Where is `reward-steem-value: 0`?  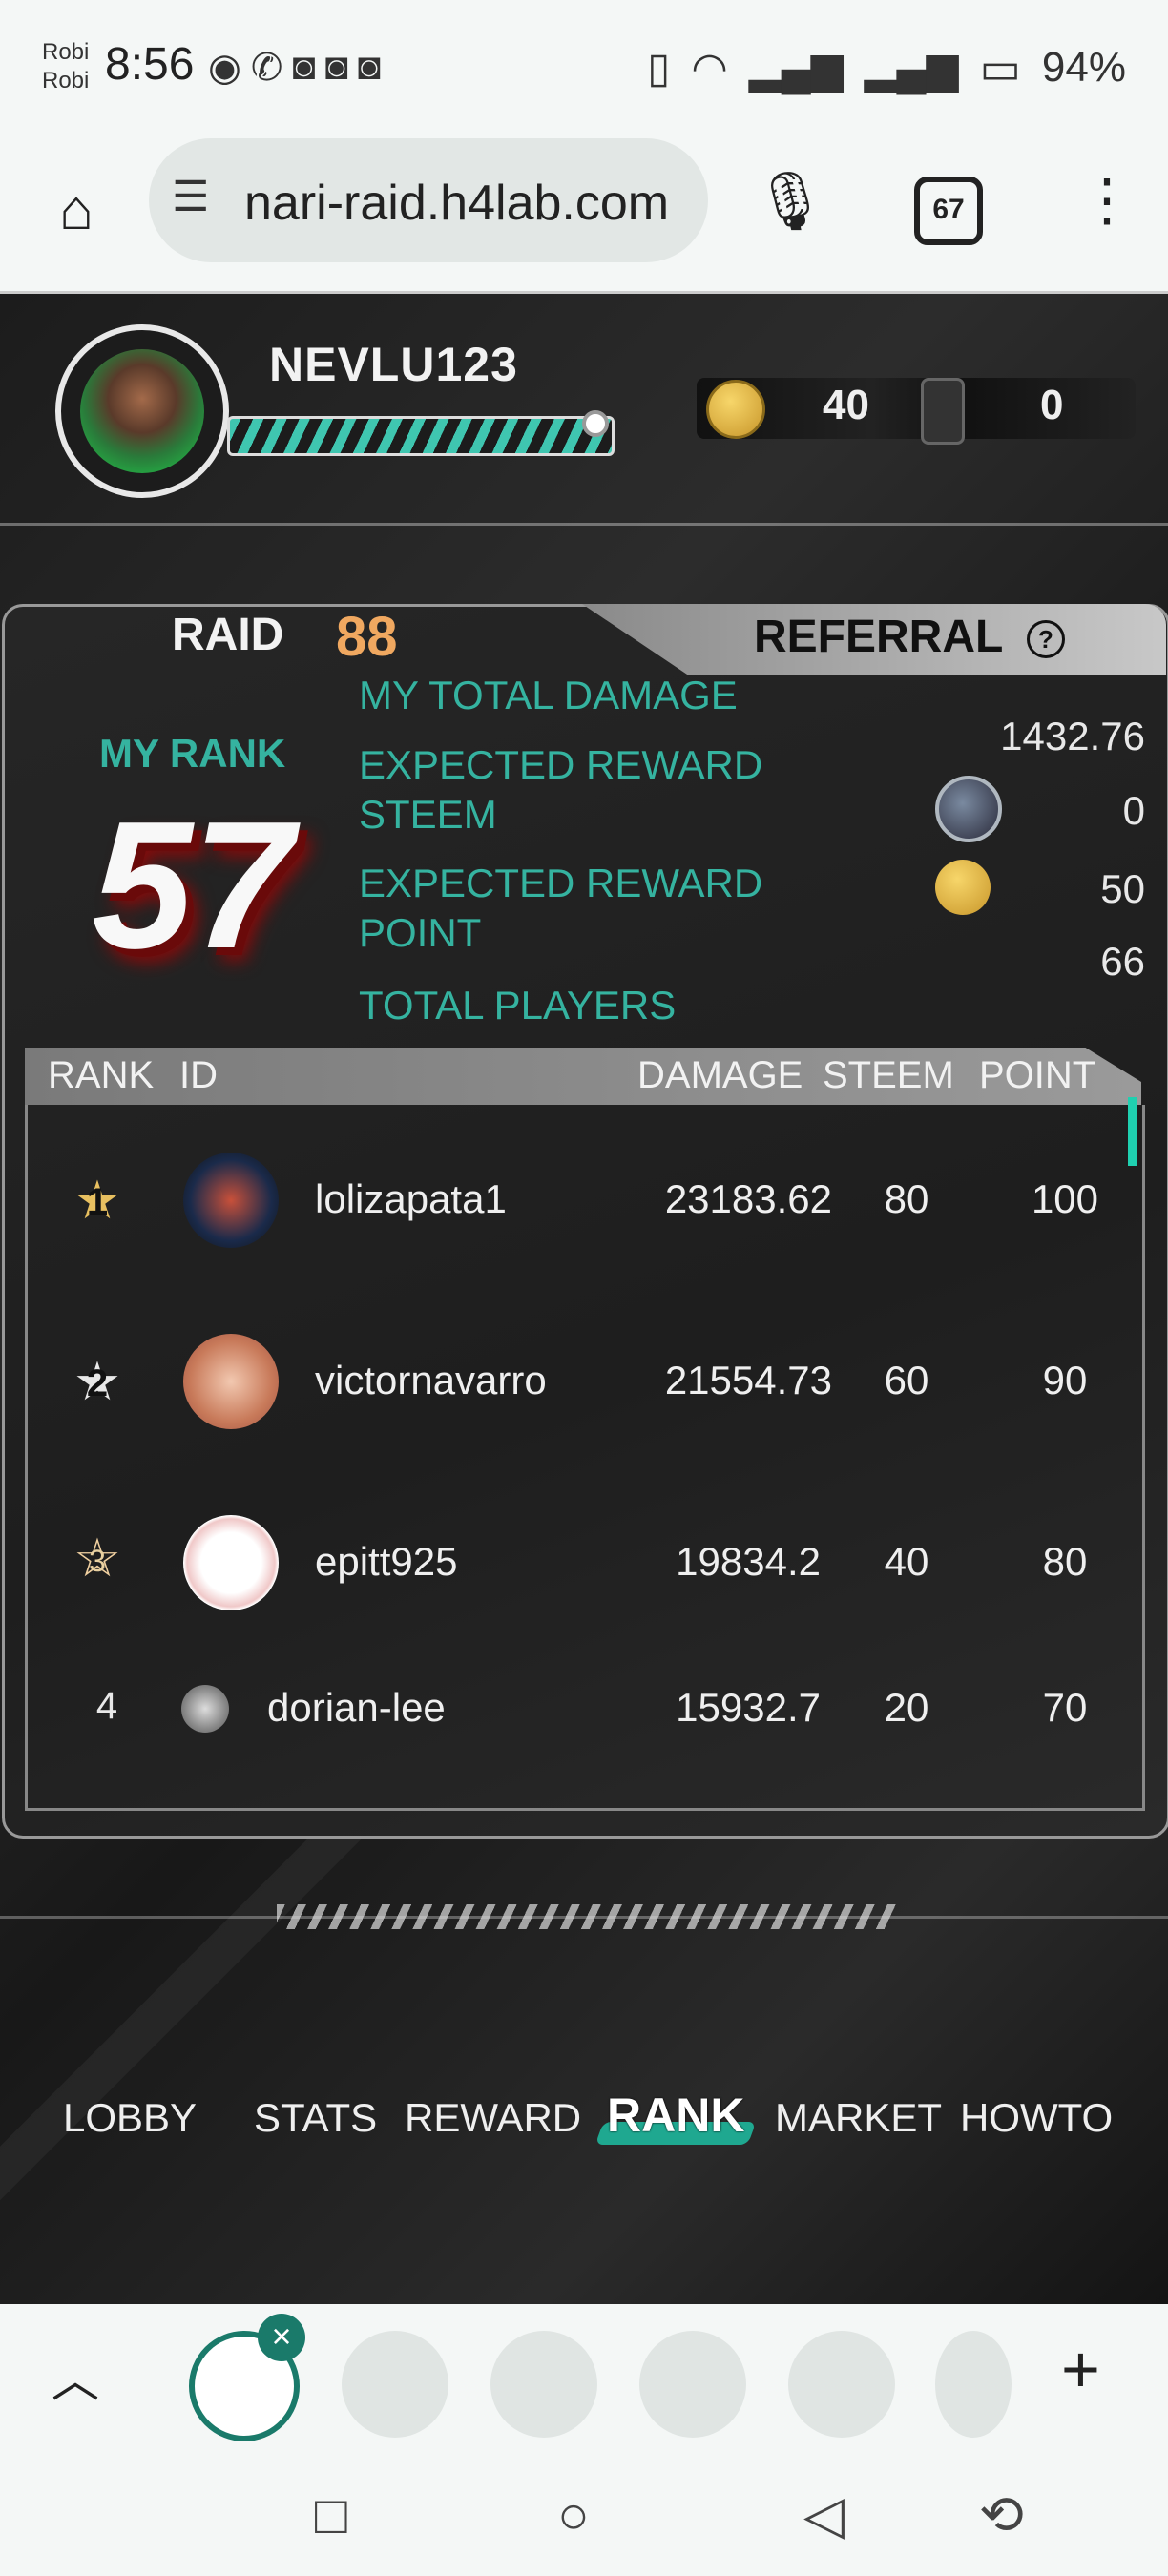 reward-steem-value: 0 is located at coordinates (1133, 810).